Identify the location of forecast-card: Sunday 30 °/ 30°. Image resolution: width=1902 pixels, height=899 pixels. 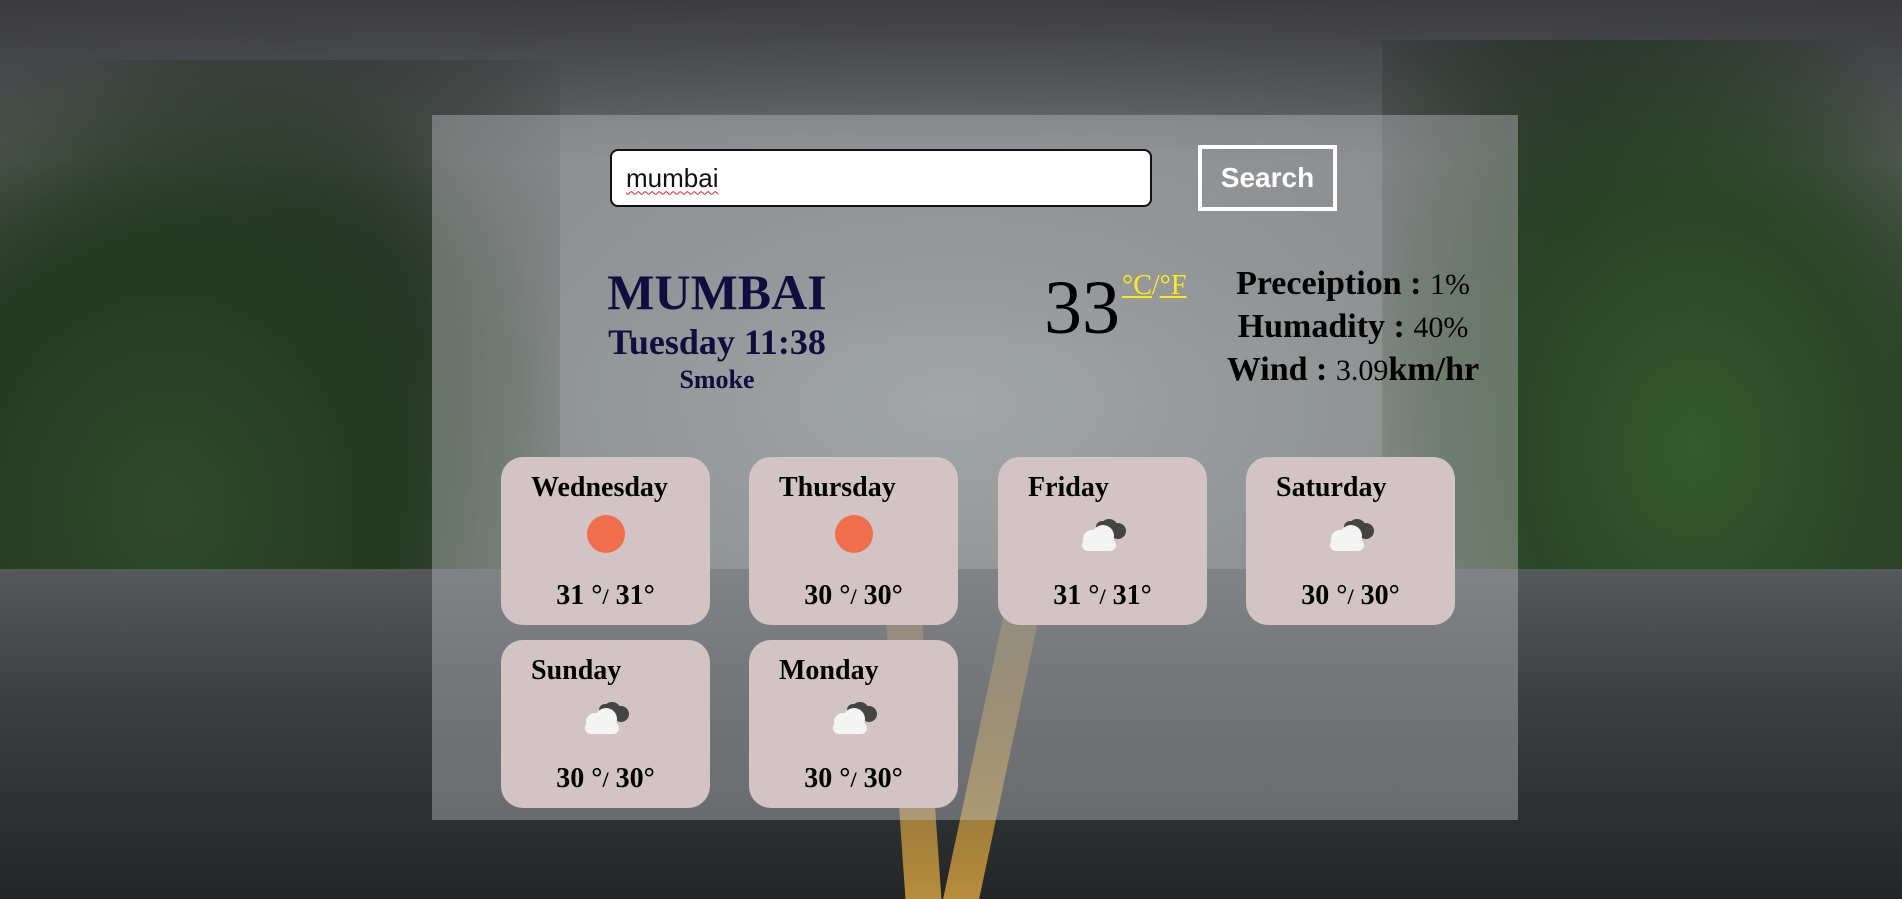
(605, 724).